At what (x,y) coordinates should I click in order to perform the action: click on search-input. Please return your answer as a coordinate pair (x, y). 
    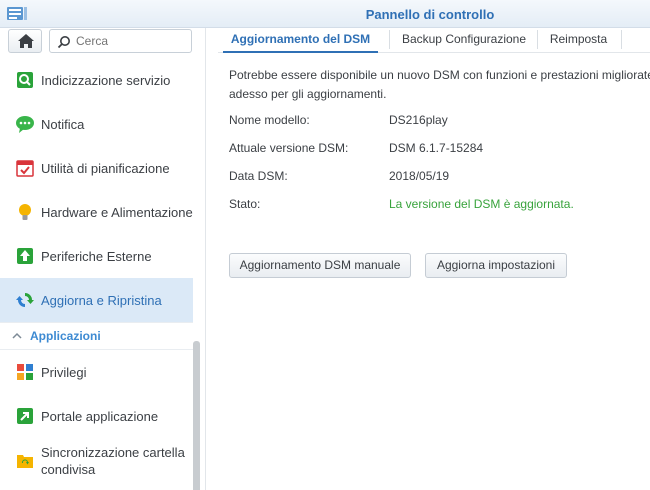
    Looking at the image, I should click on (131, 41).